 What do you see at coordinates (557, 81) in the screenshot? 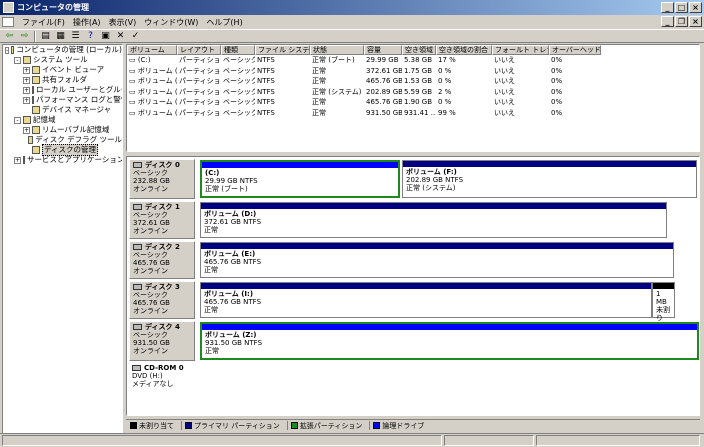
I see `table-cell: 0%` at bounding box center [557, 81].